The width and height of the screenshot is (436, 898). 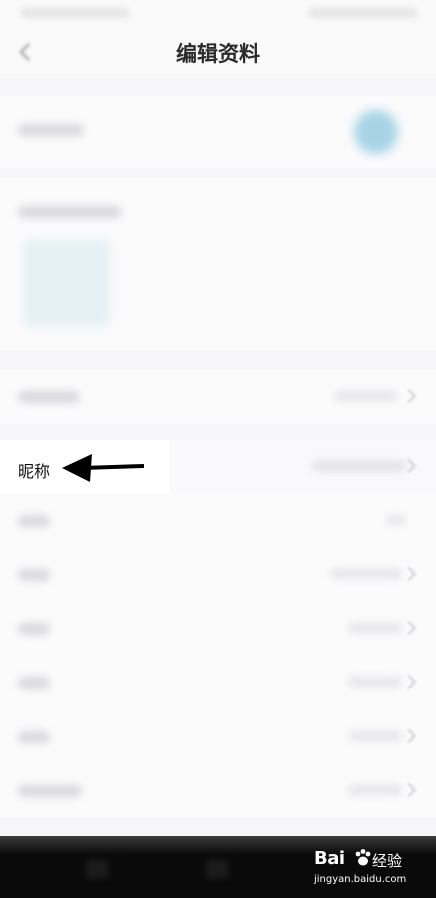 I want to click on watermark-url: jingyan.baidu.com, so click(x=360, y=879).